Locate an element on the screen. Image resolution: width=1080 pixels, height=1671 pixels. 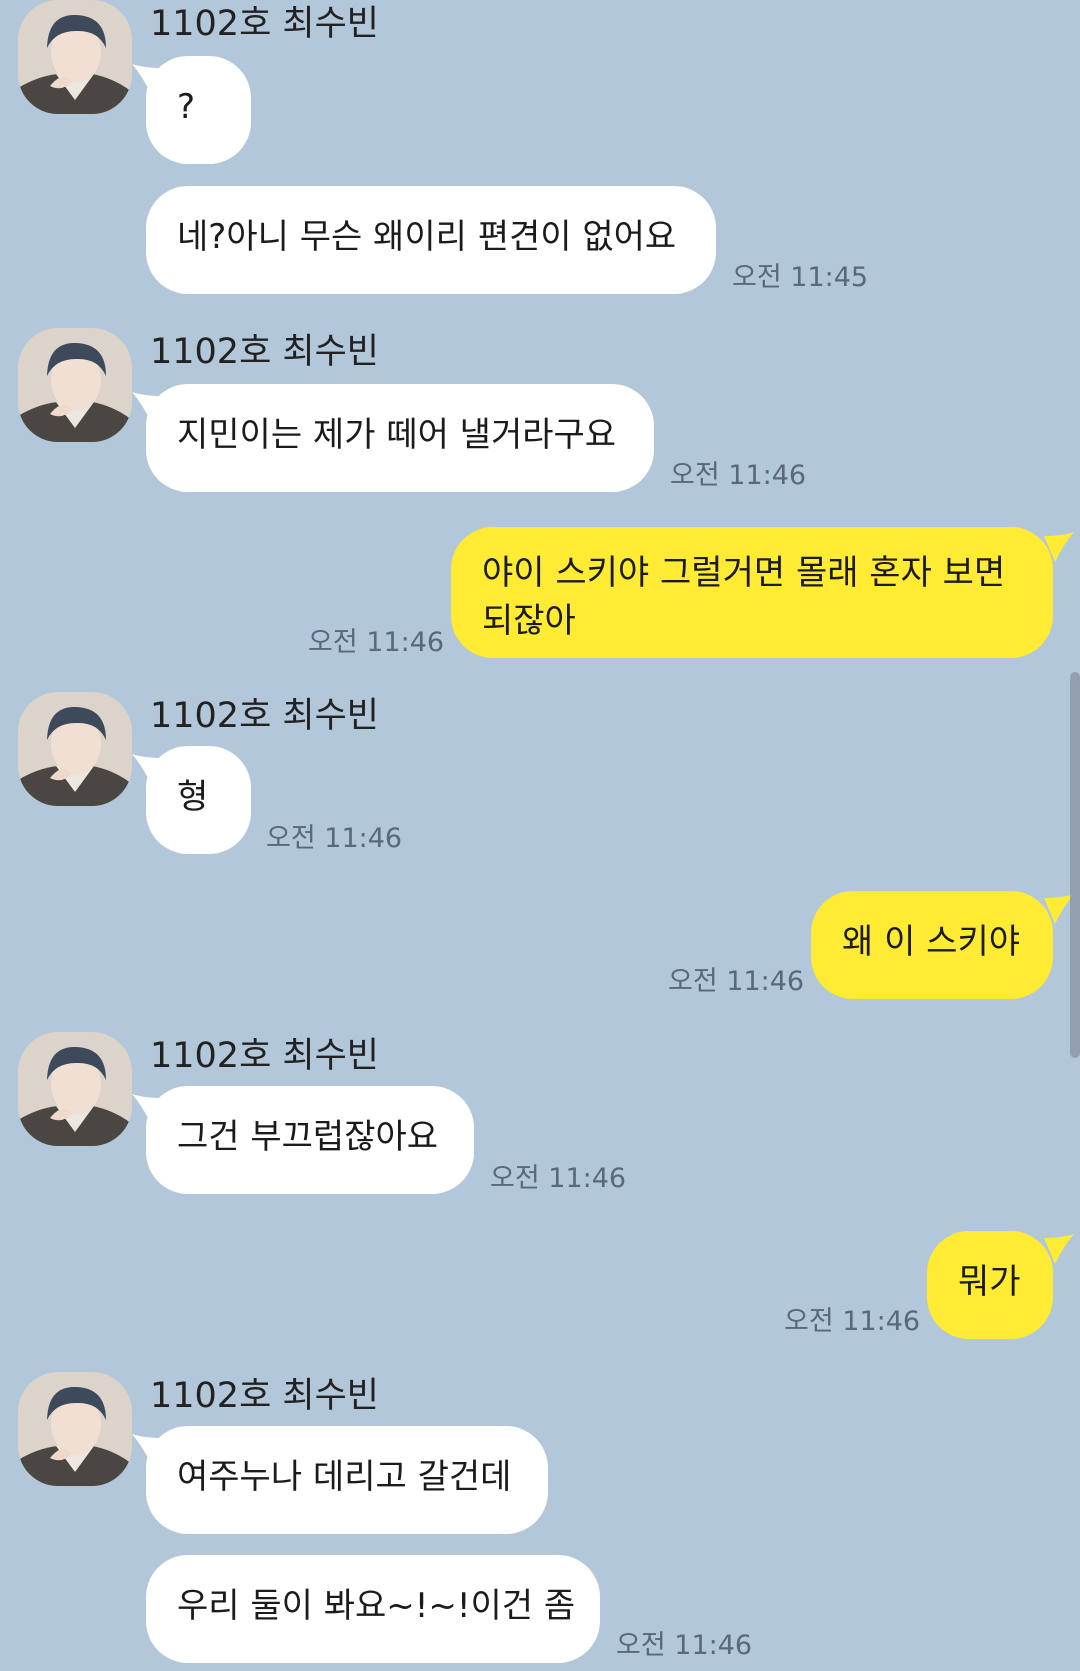
message-bubble-outgoing: 왜 이 스키야 is located at coordinates (932, 945).